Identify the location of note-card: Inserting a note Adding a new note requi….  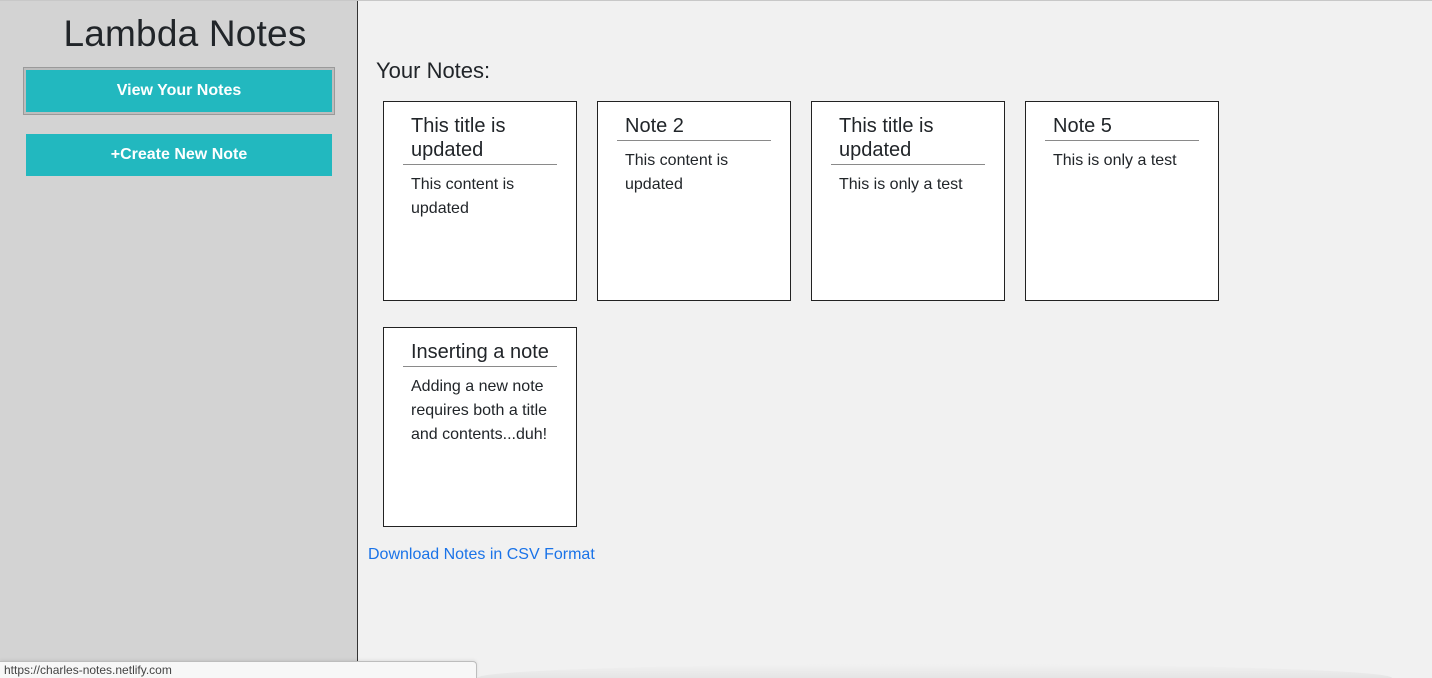
(480, 427).